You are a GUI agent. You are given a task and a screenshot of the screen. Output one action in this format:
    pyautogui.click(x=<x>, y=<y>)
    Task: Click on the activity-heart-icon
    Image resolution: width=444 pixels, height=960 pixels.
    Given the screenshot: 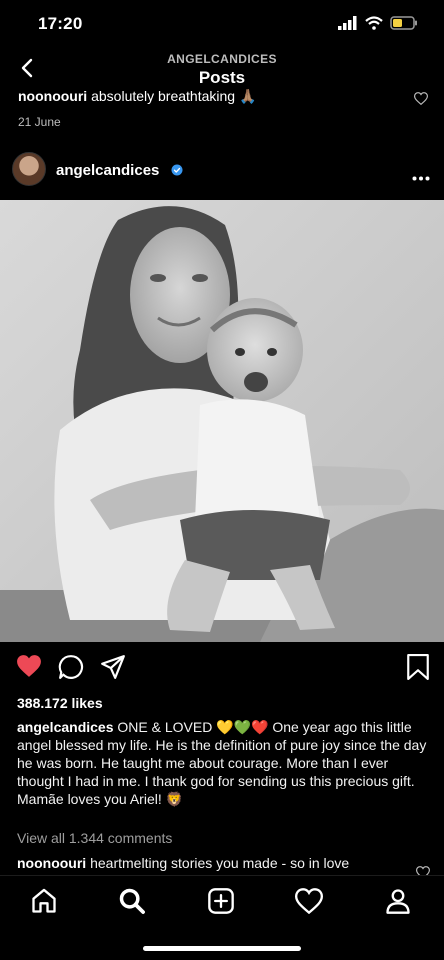 What is the action you would take?
    pyautogui.click(x=309, y=901)
    